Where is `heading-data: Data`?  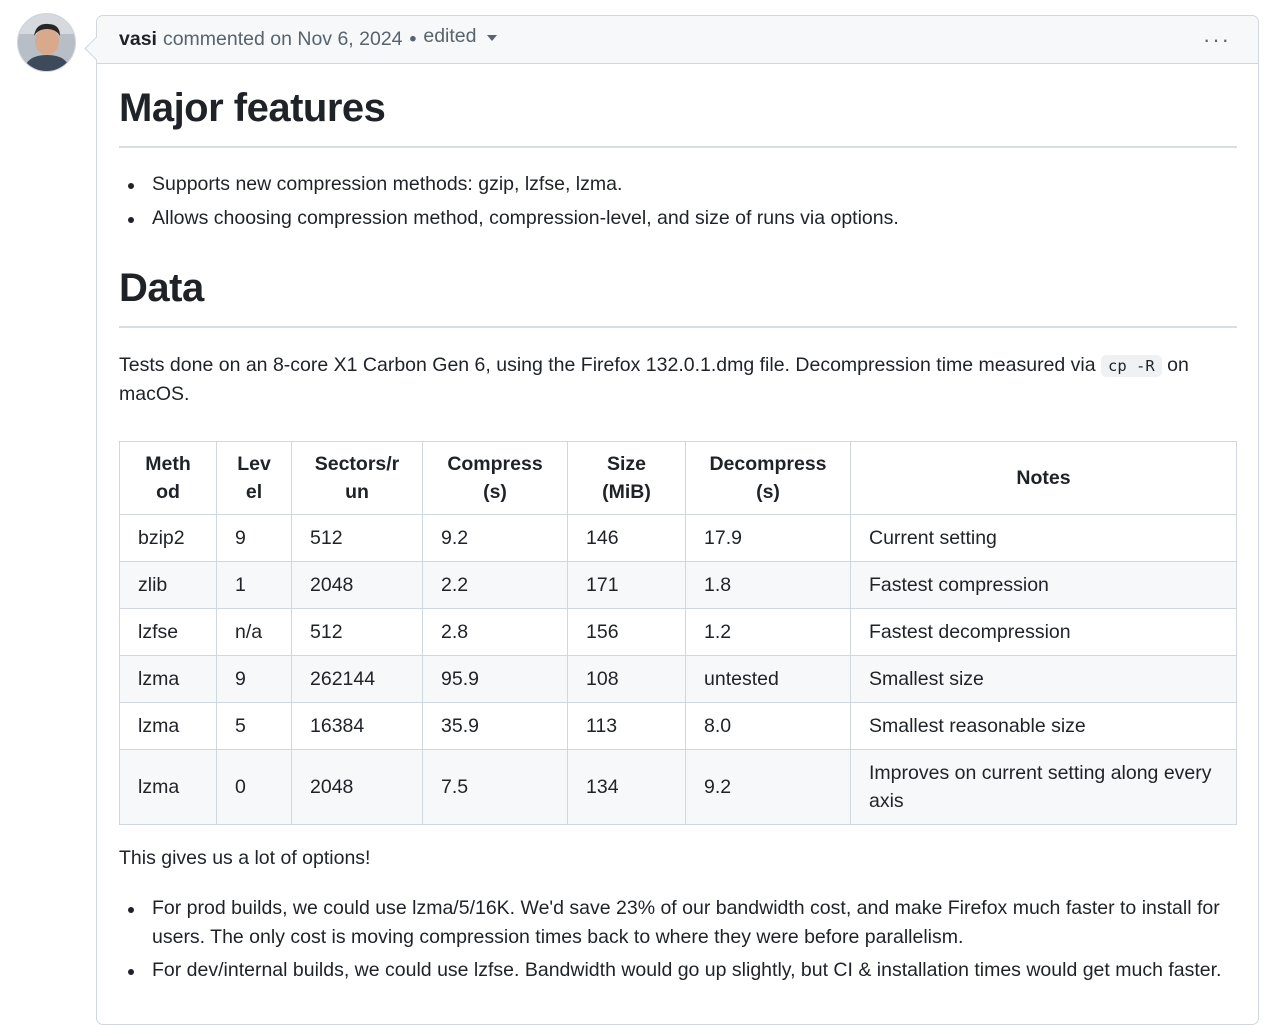
heading-data: Data is located at coordinates (678, 297).